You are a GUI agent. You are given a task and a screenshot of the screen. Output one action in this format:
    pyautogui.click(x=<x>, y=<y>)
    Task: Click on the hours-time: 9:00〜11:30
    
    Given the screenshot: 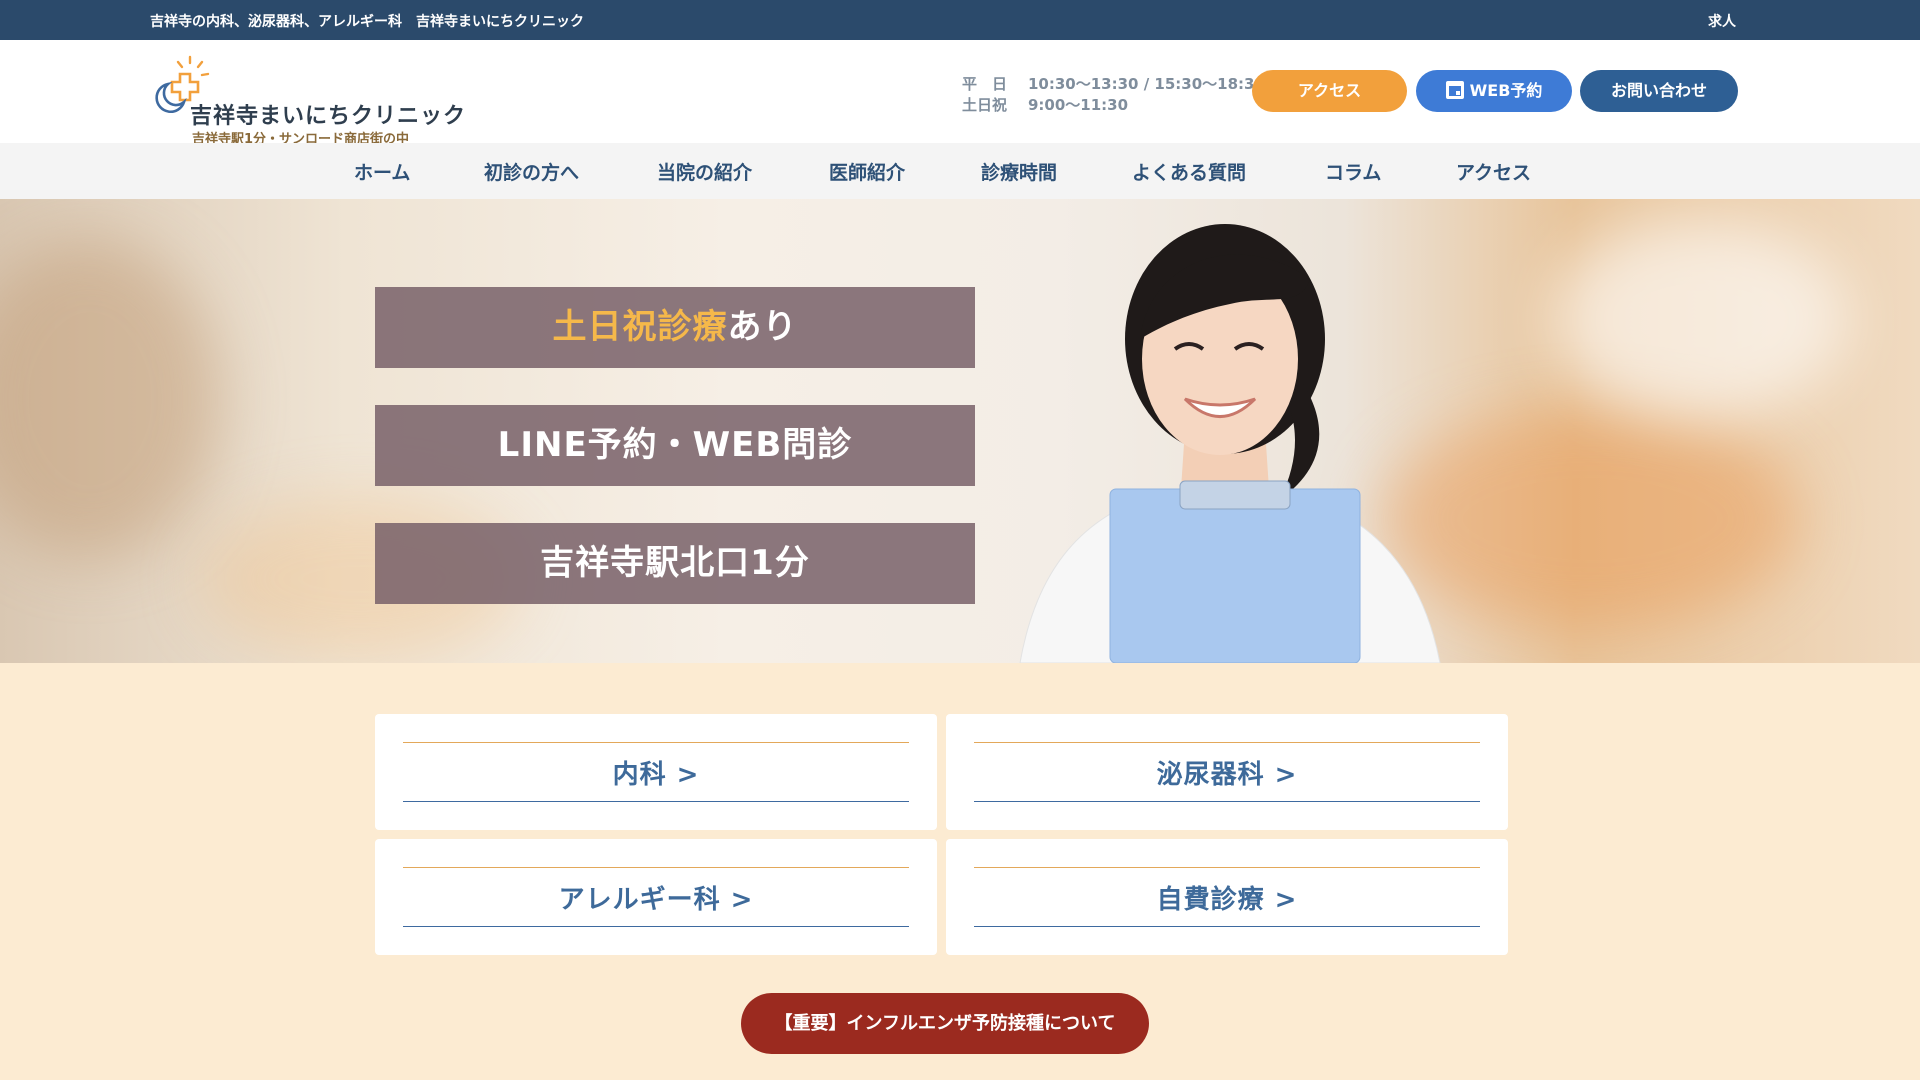 What is the action you would take?
    pyautogui.click(x=1078, y=105)
    